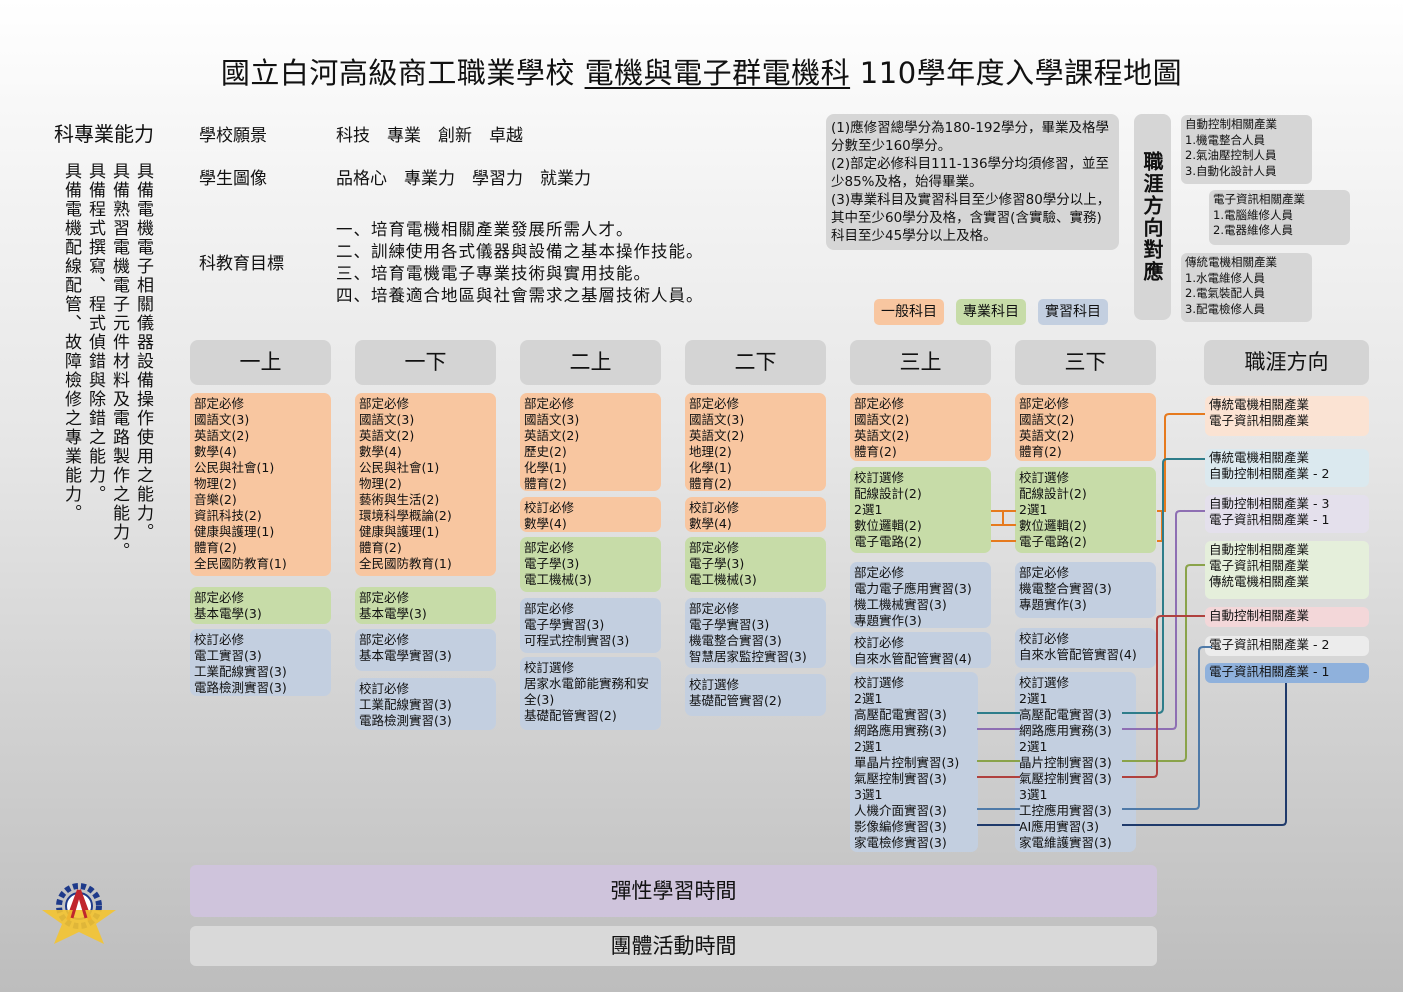 This screenshot has width=1403, height=992. What do you see at coordinates (673, 946) in the screenshot?
I see `group-activity-bar: 團體活動時間` at bounding box center [673, 946].